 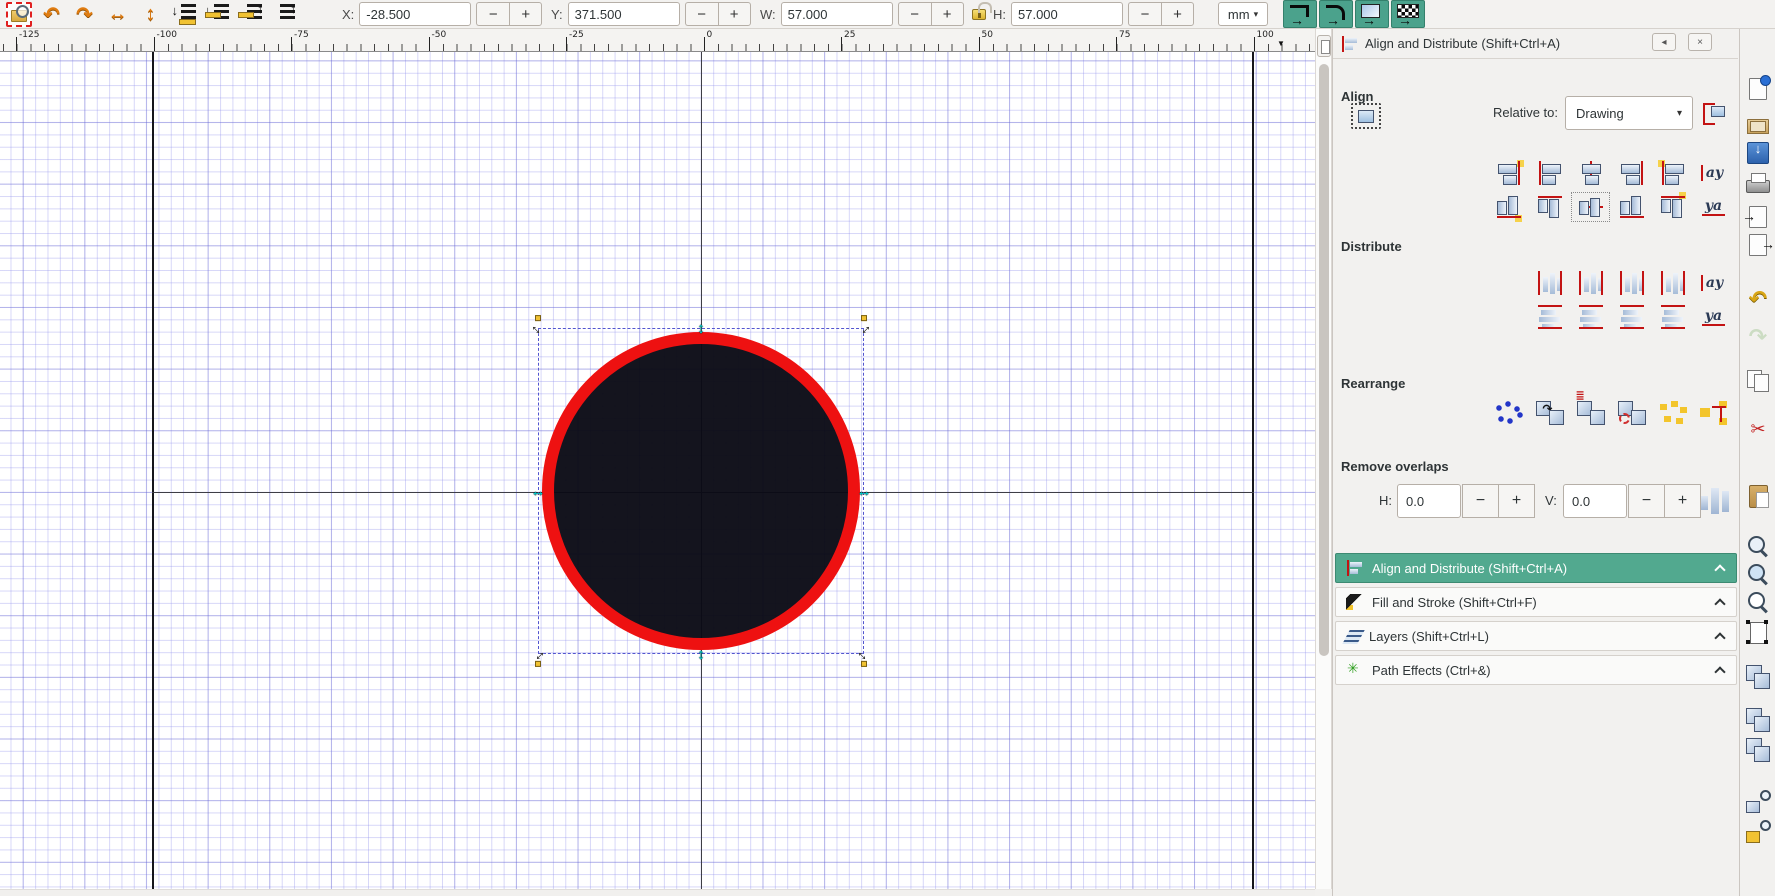 I want to click on distribute-centers-horizontal-icon, so click(x=1590, y=283).